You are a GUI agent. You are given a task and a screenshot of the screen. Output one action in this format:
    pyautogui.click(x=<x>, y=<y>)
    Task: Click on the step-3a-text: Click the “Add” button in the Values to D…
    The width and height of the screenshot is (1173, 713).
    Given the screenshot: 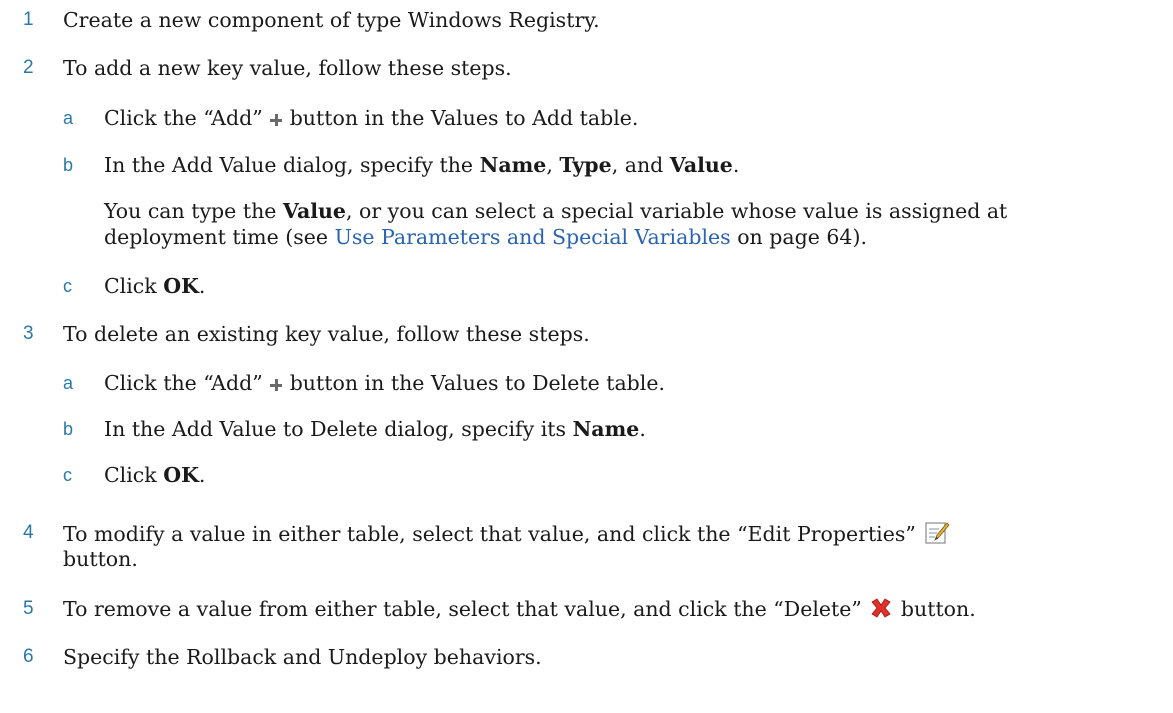 What is the action you would take?
    pyautogui.click(x=384, y=383)
    